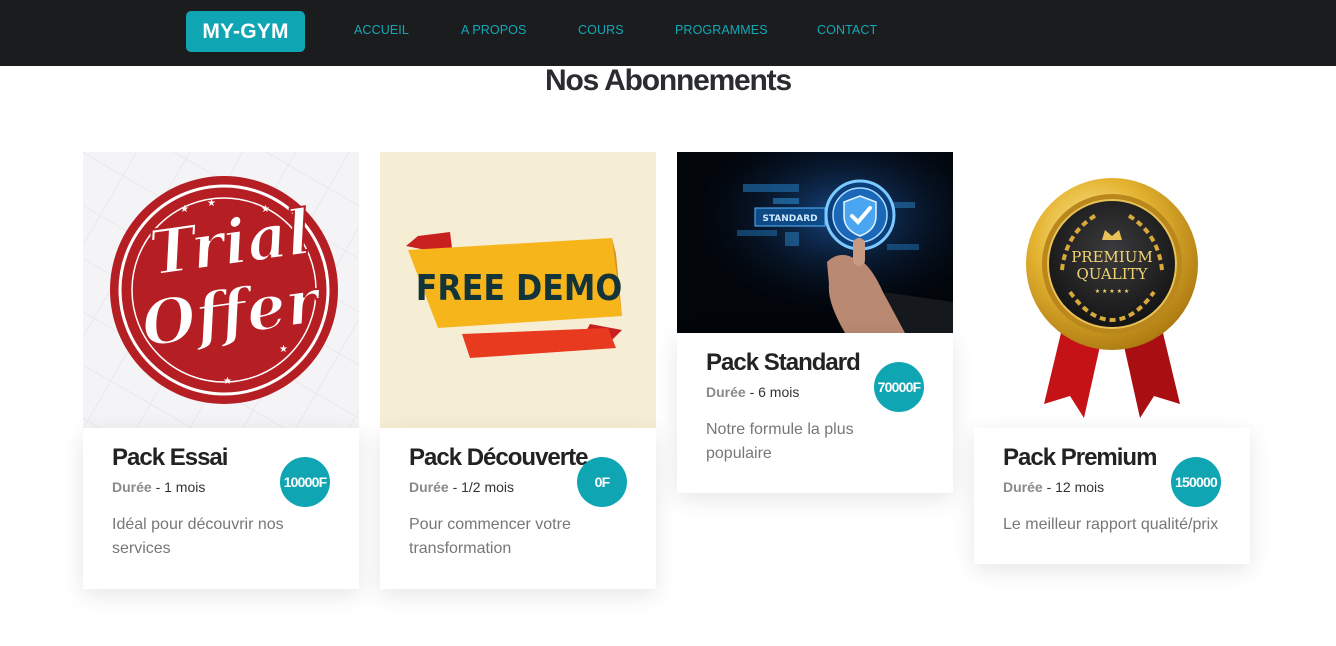 Image resolution: width=1336 pixels, height=646 pixels. I want to click on nav-link-contact: CONTACT, so click(847, 30).